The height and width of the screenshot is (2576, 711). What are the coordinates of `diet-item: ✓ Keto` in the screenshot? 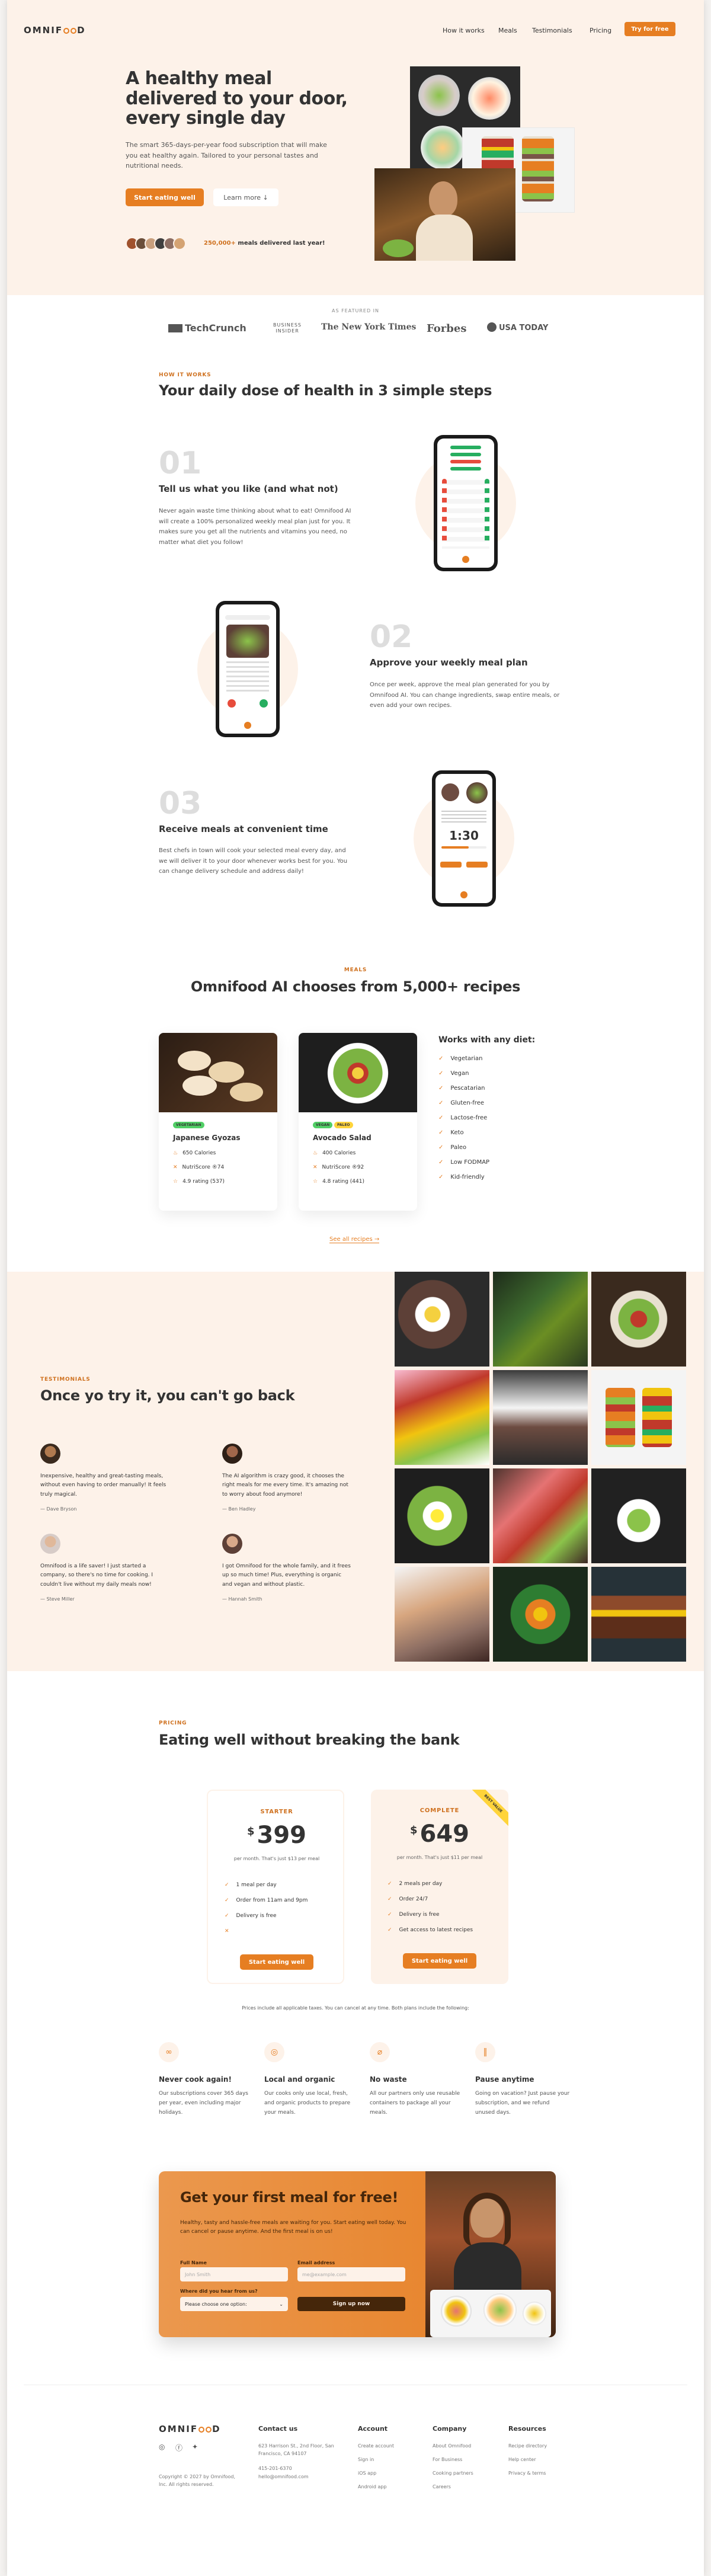 It's located at (451, 1132).